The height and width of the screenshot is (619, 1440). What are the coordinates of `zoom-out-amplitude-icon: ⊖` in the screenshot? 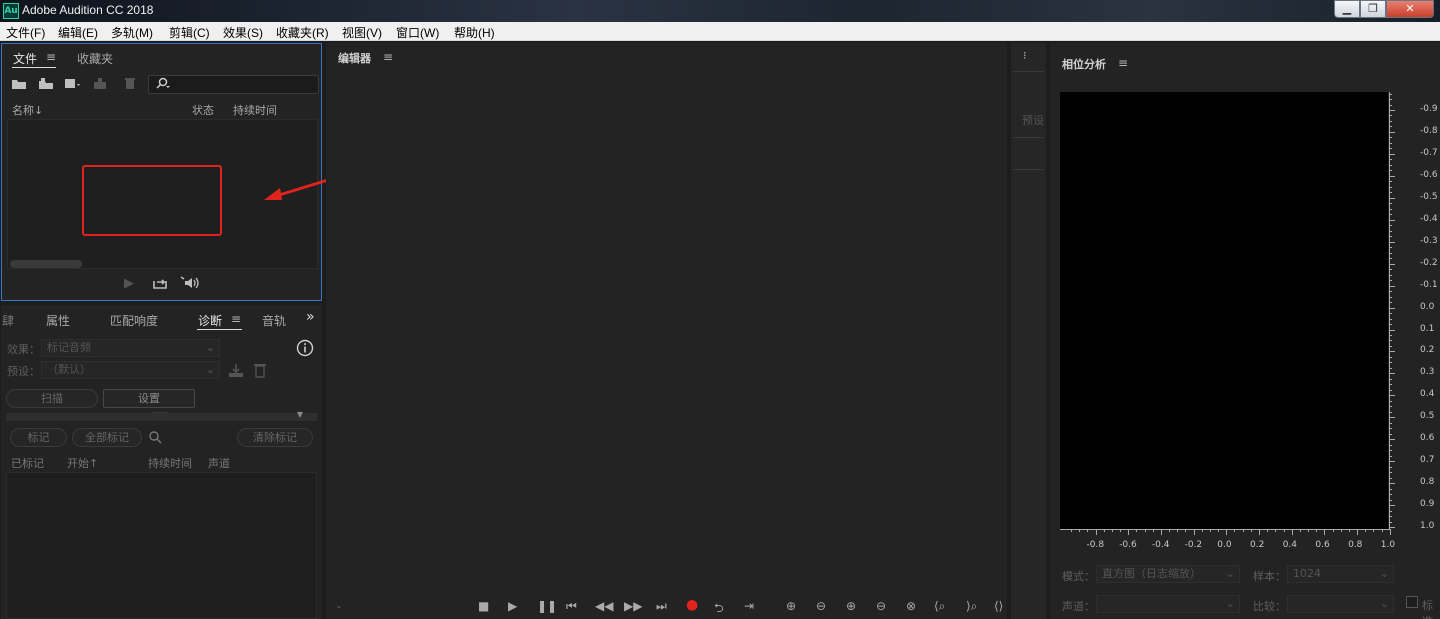 It's located at (821, 606).